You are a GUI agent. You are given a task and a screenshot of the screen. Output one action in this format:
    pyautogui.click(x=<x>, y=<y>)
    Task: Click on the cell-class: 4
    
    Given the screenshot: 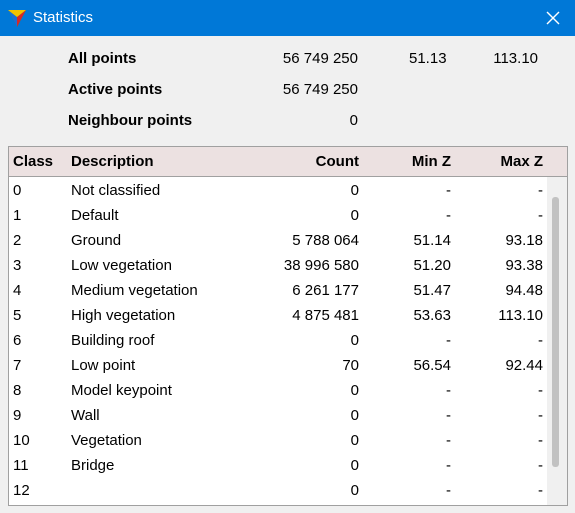 What is the action you would take?
    pyautogui.click(x=17, y=290)
    